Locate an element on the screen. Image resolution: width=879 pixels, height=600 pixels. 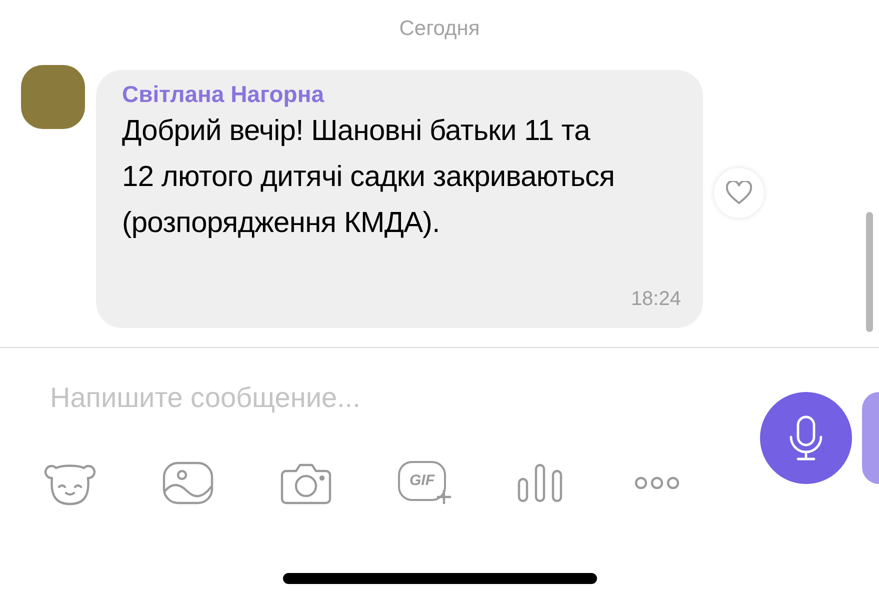
camera-icon is located at coordinates (306, 483).